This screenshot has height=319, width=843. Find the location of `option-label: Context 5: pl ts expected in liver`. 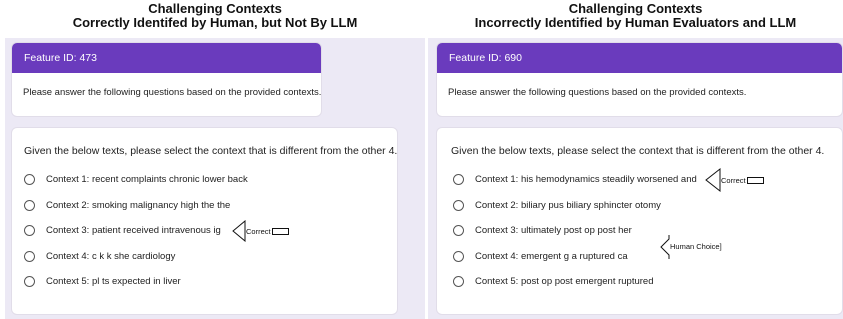

option-label: Context 5: pl ts expected in liver is located at coordinates (113, 282).